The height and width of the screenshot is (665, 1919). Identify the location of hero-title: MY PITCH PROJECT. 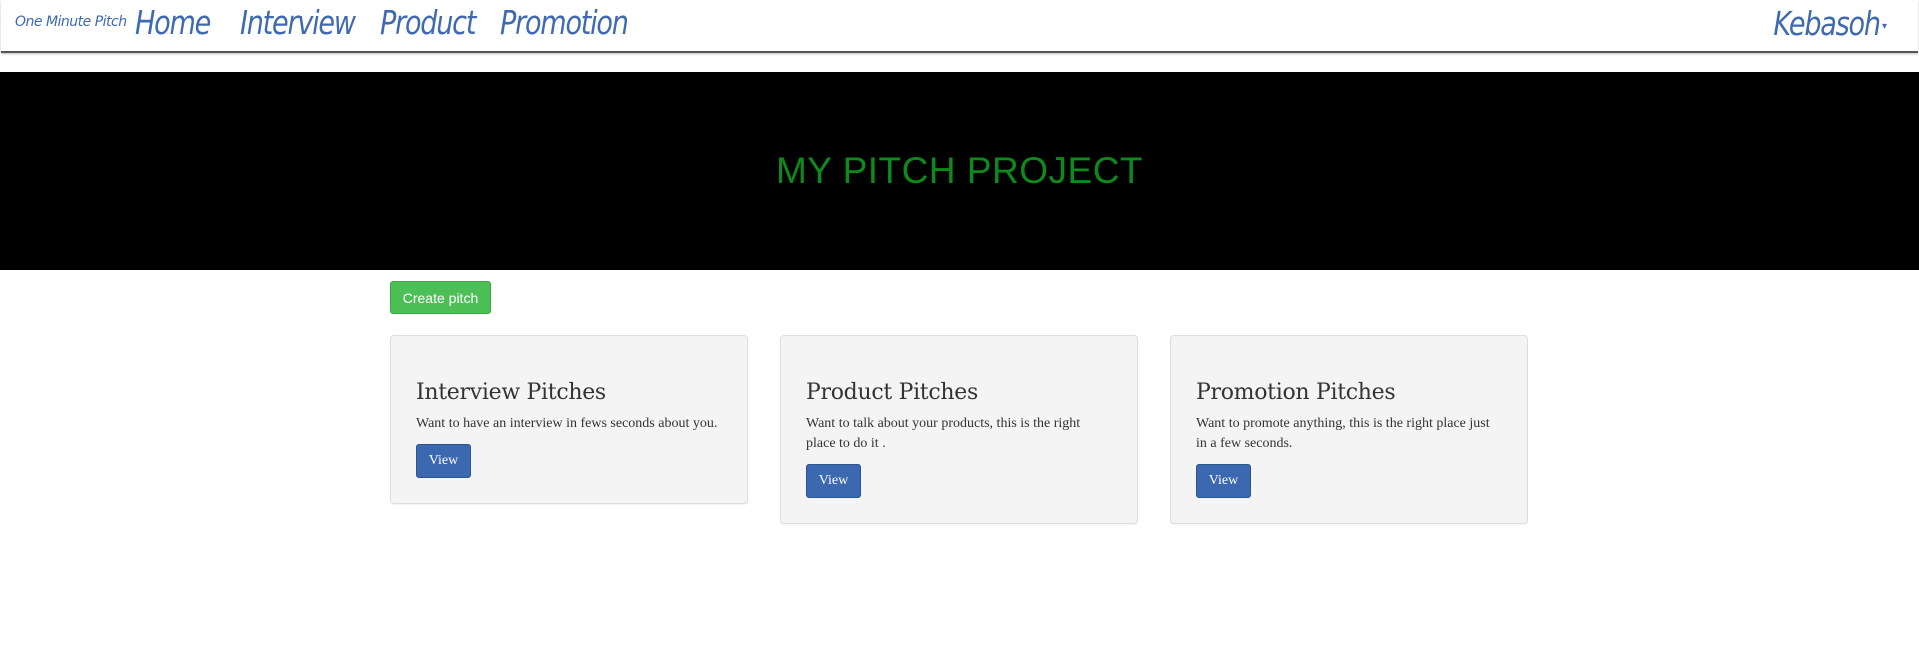
(959, 170).